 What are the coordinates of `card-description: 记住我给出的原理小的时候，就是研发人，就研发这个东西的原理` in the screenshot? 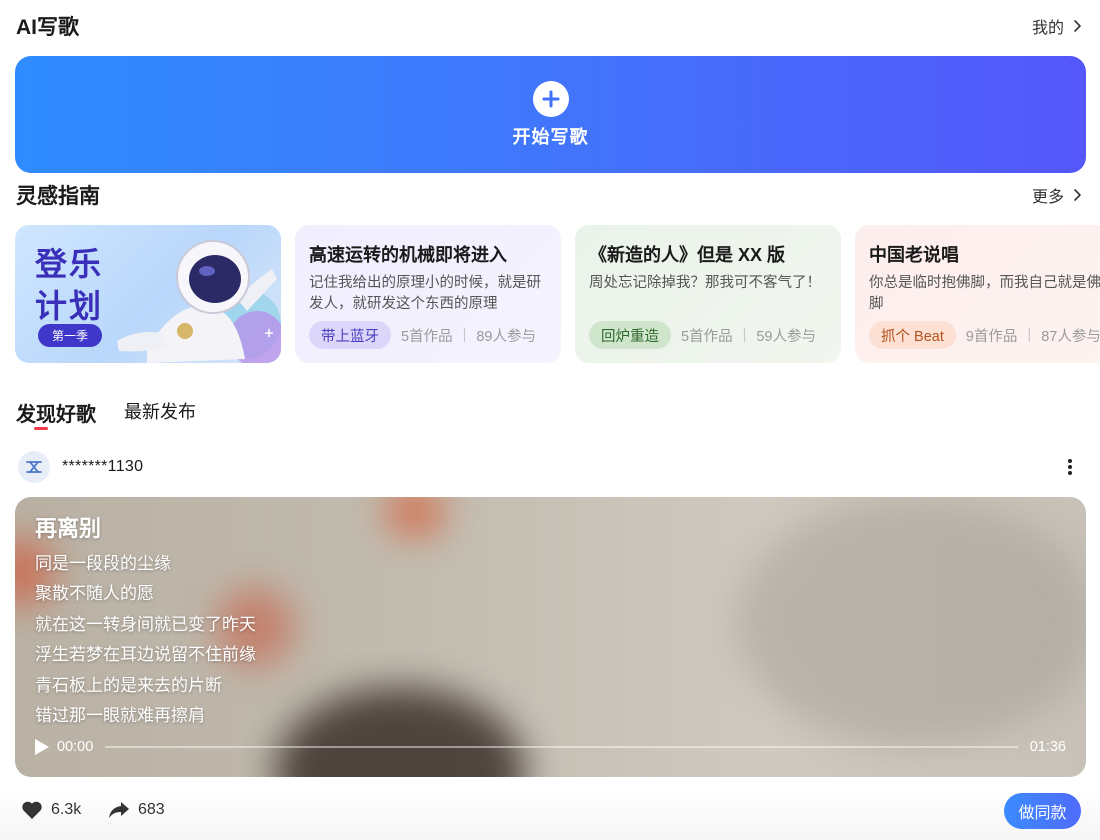 It's located at (425, 293).